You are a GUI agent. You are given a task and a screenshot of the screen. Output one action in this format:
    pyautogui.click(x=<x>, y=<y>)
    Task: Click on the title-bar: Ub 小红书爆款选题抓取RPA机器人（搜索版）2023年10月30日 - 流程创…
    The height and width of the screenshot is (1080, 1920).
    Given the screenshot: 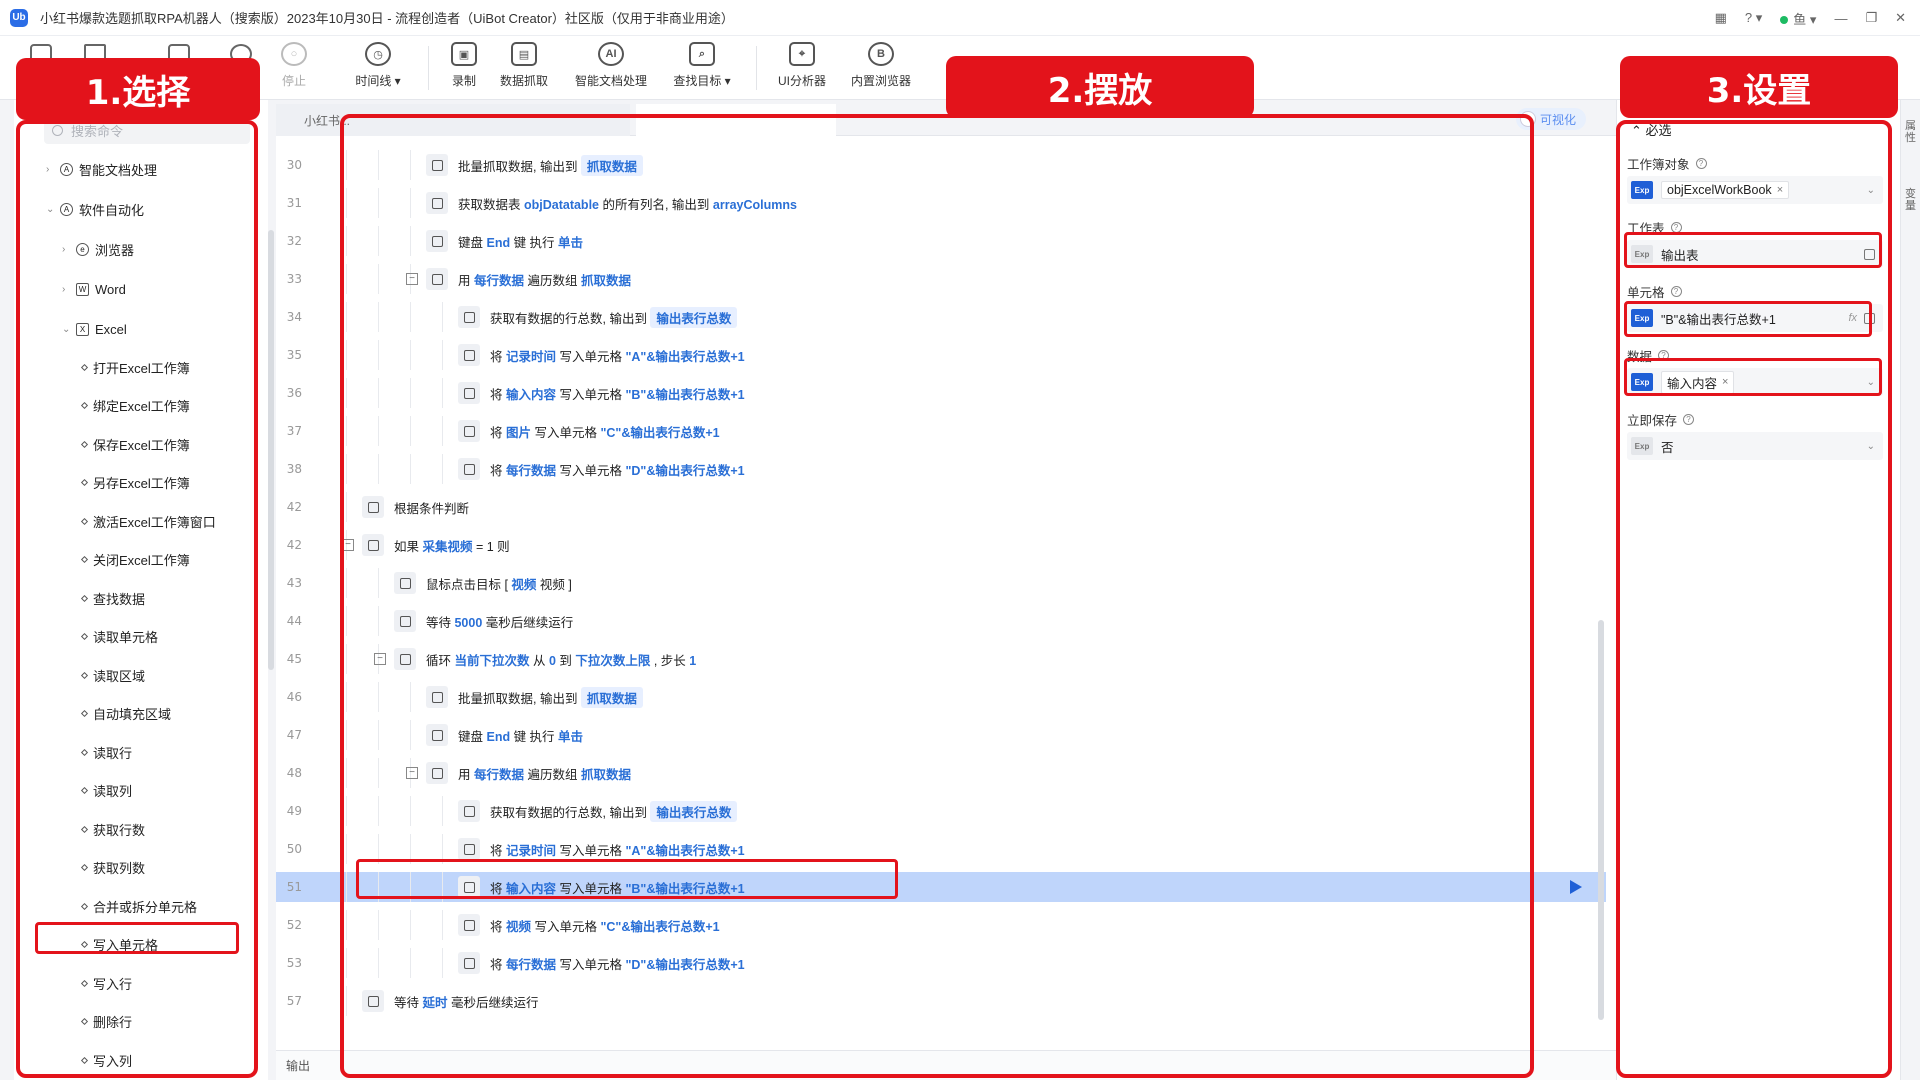 What is the action you would take?
    pyautogui.click(x=960, y=18)
    